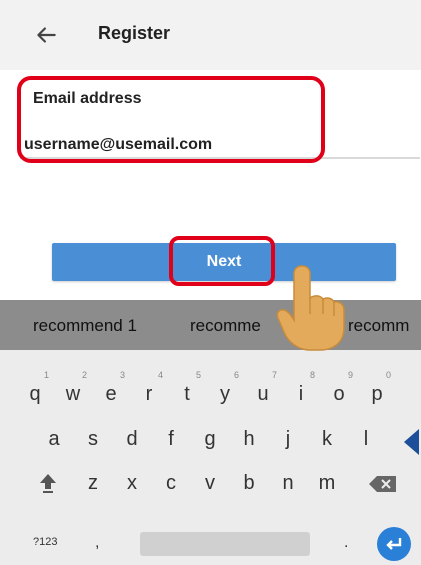 The width and height of the screenshot is (421, 565). I want to click on shift-icon, so click(48, 482).